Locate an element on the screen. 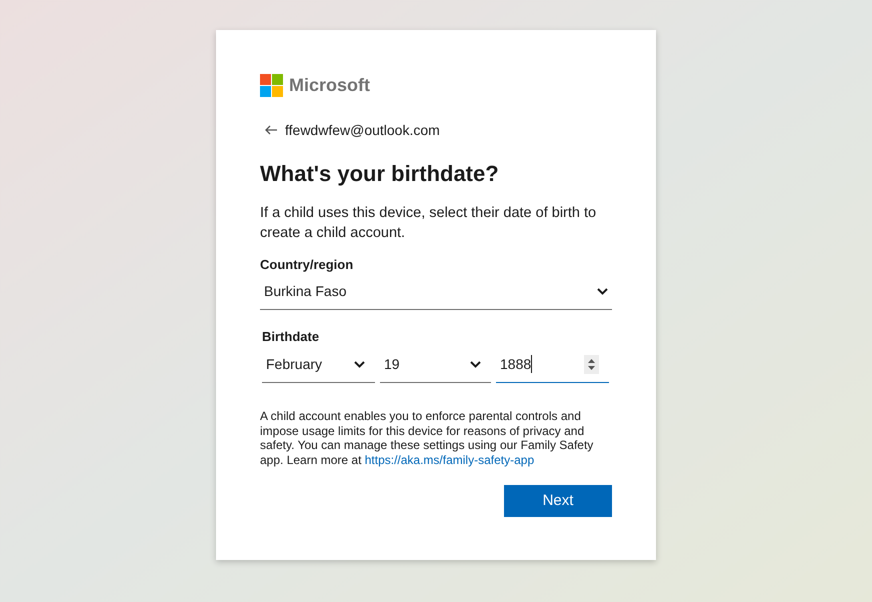  logo-wordmark: Microsoft is located at coordinates (329, 85).